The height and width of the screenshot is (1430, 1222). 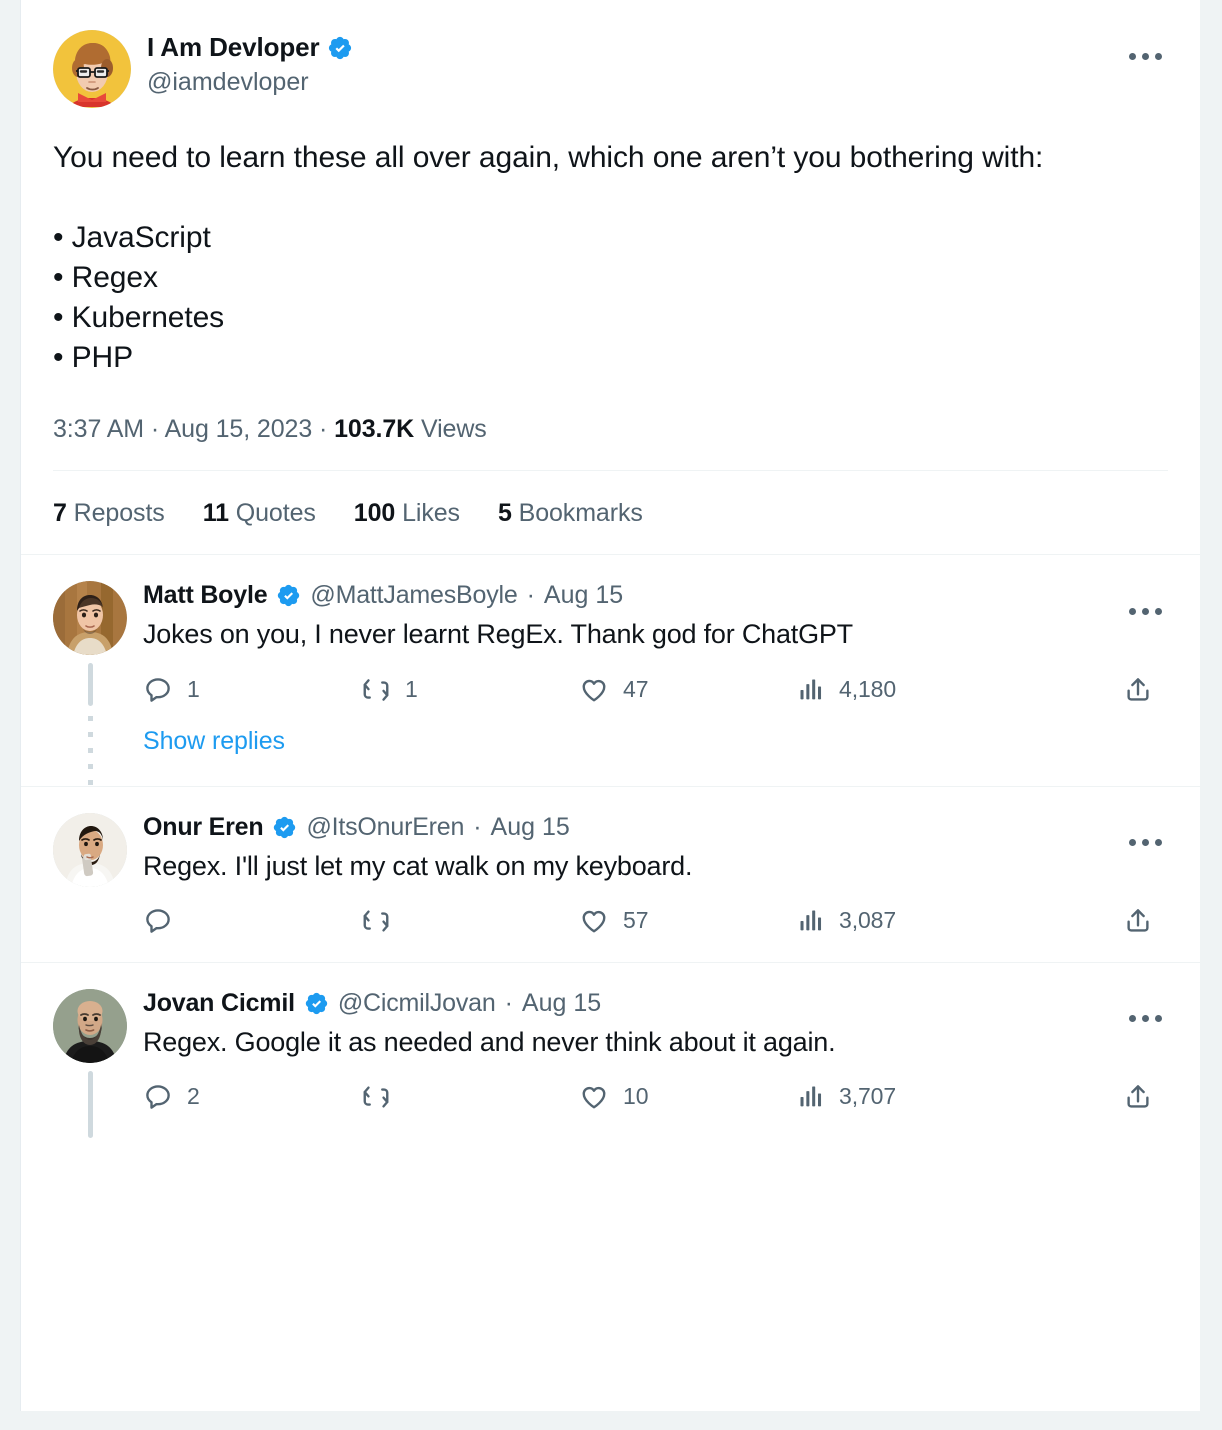 I want to click on views-action-button: 4,180, so click(x=931, y=690).